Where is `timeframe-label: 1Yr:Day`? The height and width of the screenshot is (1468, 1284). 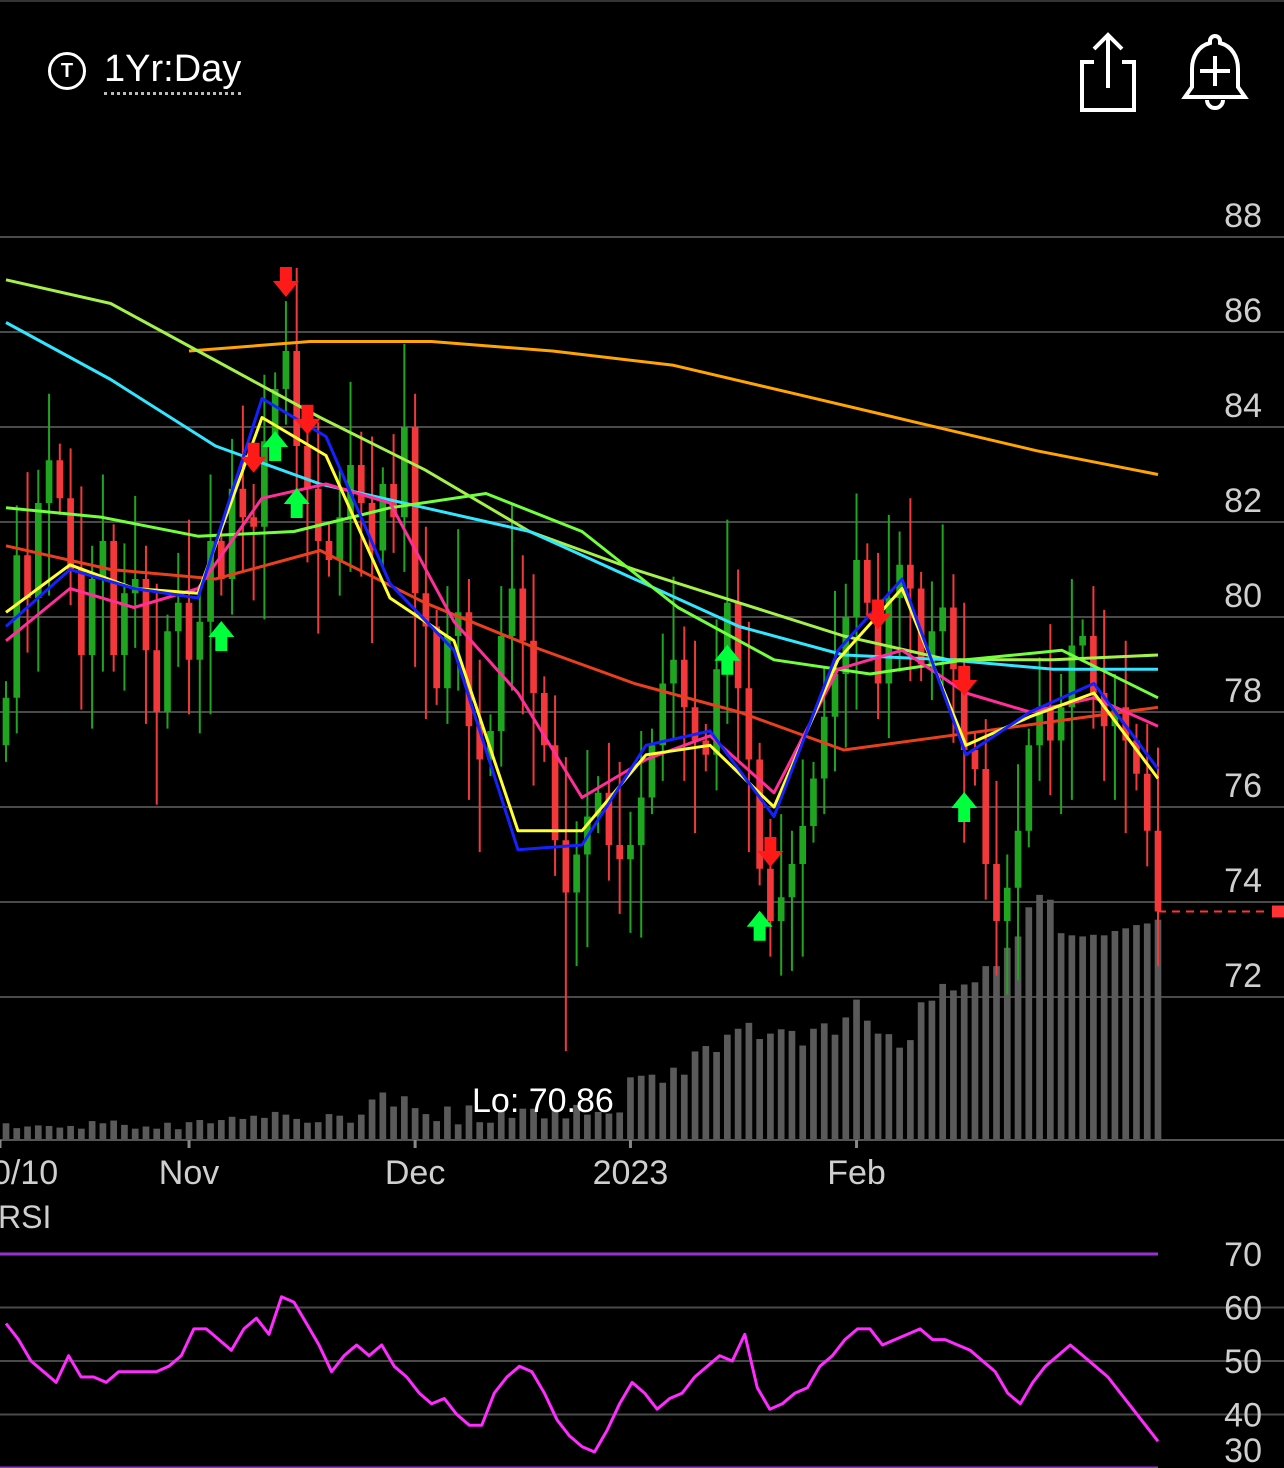 timeframe-label: 1Yr:Day is located at coordinates (173, 71).